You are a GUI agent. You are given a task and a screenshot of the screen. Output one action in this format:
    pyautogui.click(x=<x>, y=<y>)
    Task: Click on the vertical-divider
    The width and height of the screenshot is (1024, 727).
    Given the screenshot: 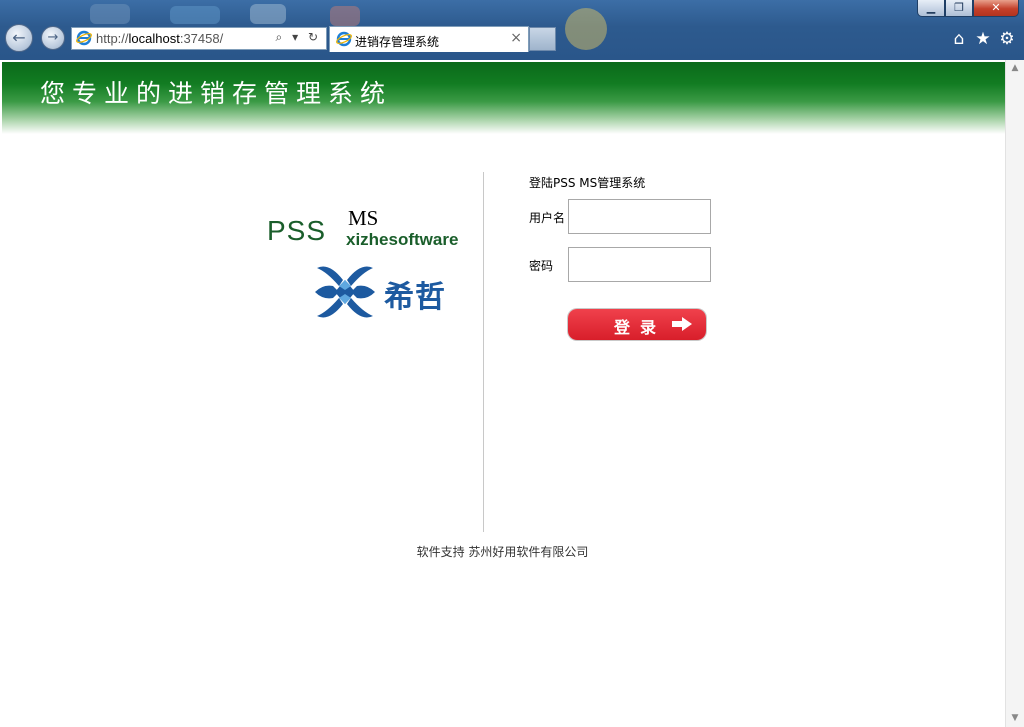 What is the action you would take?
    pyautogui.click(x=483, y=352)
    